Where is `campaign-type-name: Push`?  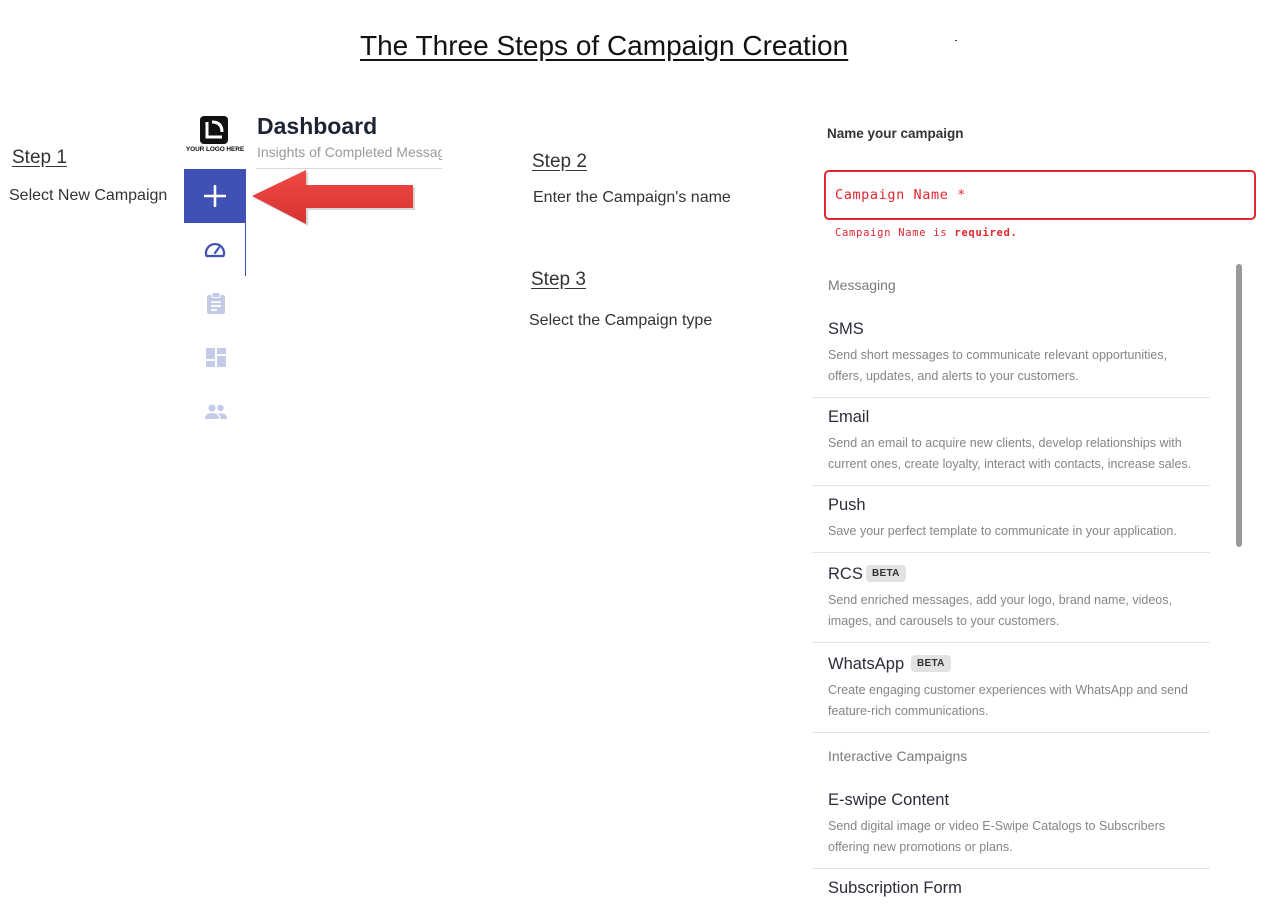 campaign-type-name: Push is located at coordinates (847, 505).